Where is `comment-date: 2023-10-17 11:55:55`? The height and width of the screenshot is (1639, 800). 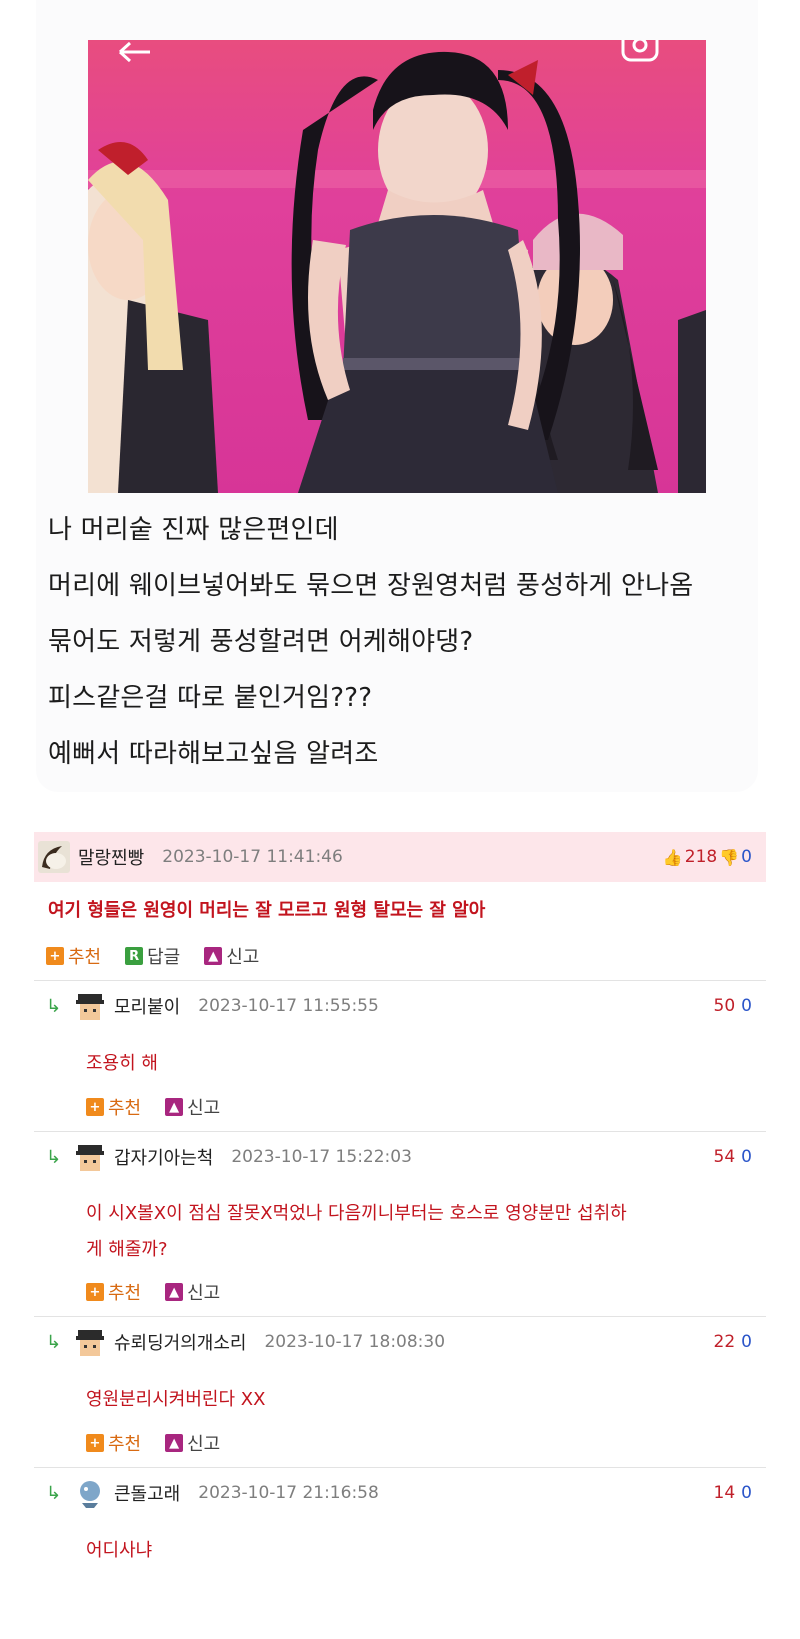
comment-date: 2023-10-17 11:55:55 is located at coordinates (288, 1006).